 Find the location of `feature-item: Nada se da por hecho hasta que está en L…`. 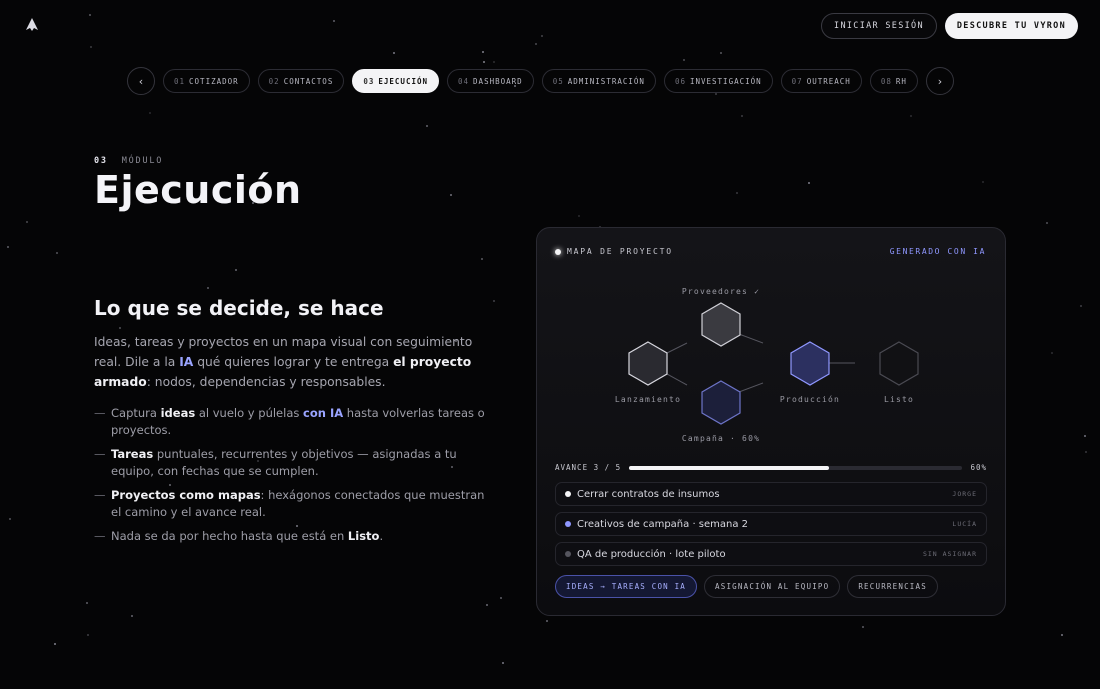

feature-item: Nada se da por hecho hasta que está en L… is located at coordinates (294, 536).